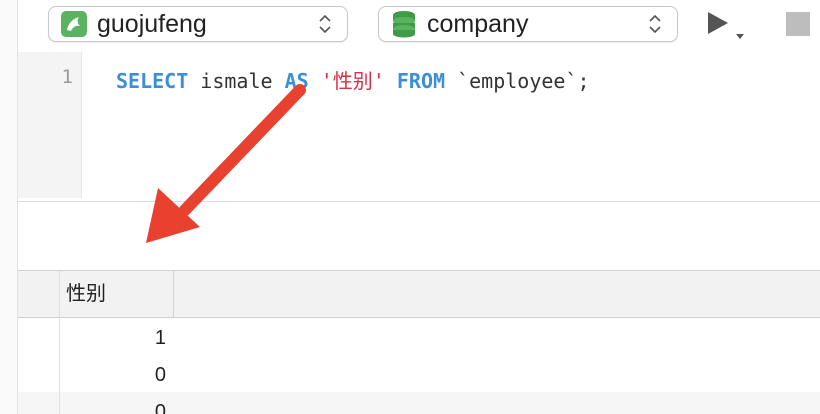  I want to click on alias-string: '性别', so click(352, 81).